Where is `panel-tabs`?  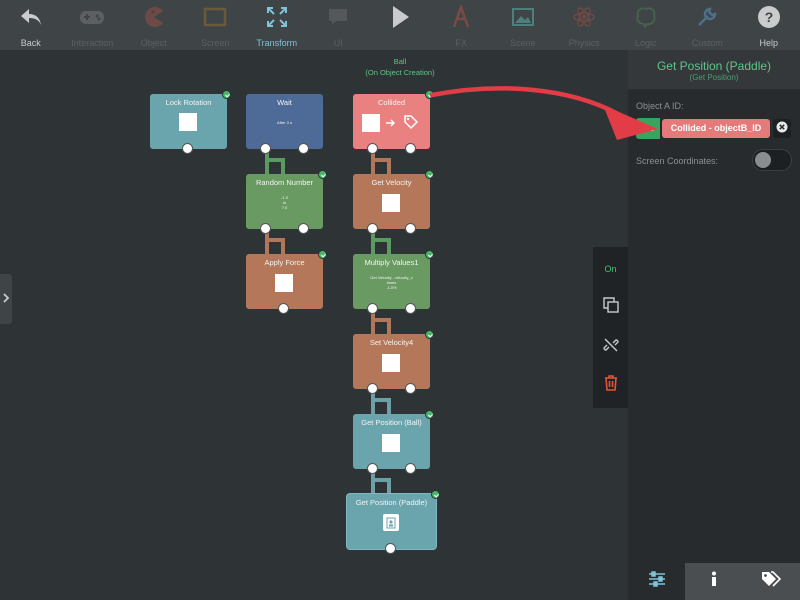 panel-tabs is located at coordinates (714, 581).